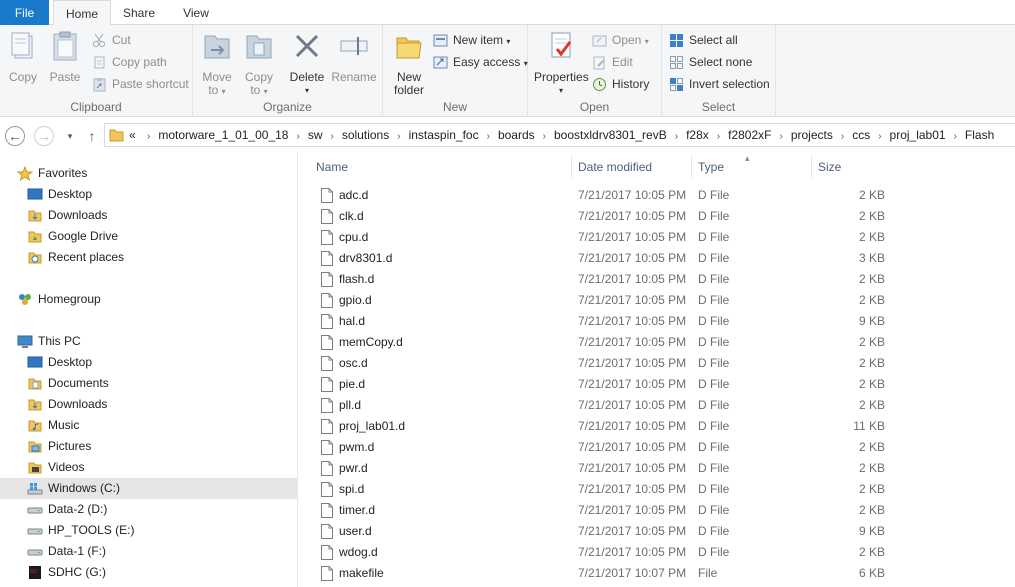  Describe the element at coordinates (603, 531) in the screenshot. I see `file-row: user.d 7/21/2017 10:05 PM D File 9 KB` at that location.